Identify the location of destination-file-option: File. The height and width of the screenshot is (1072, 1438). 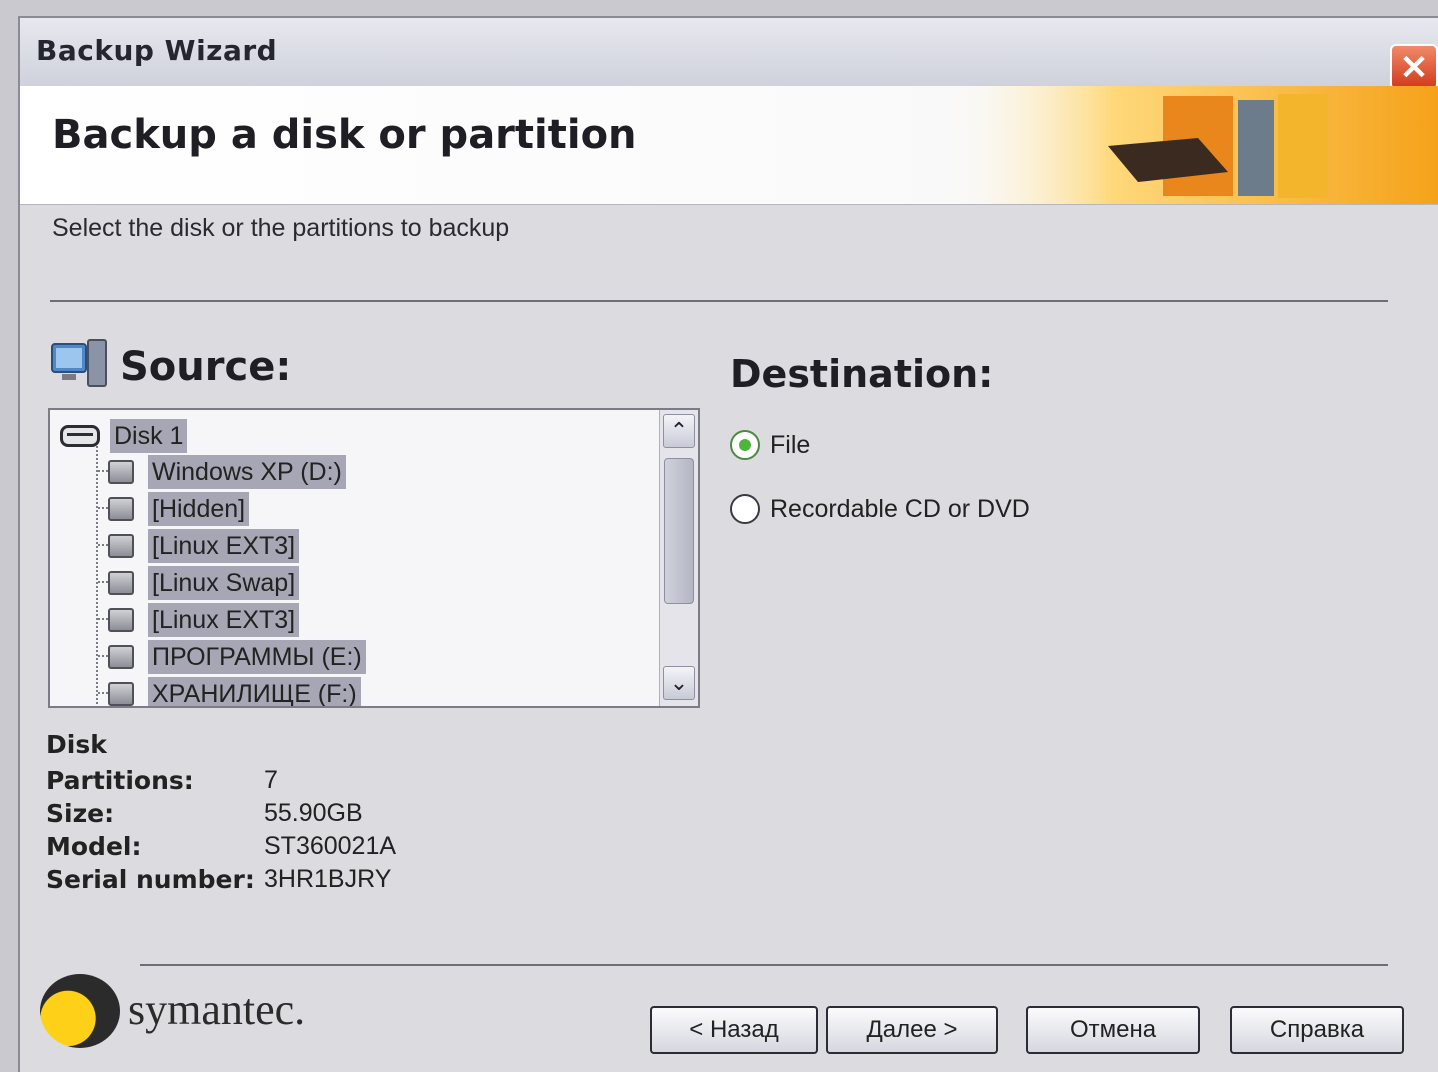
(770, 445).